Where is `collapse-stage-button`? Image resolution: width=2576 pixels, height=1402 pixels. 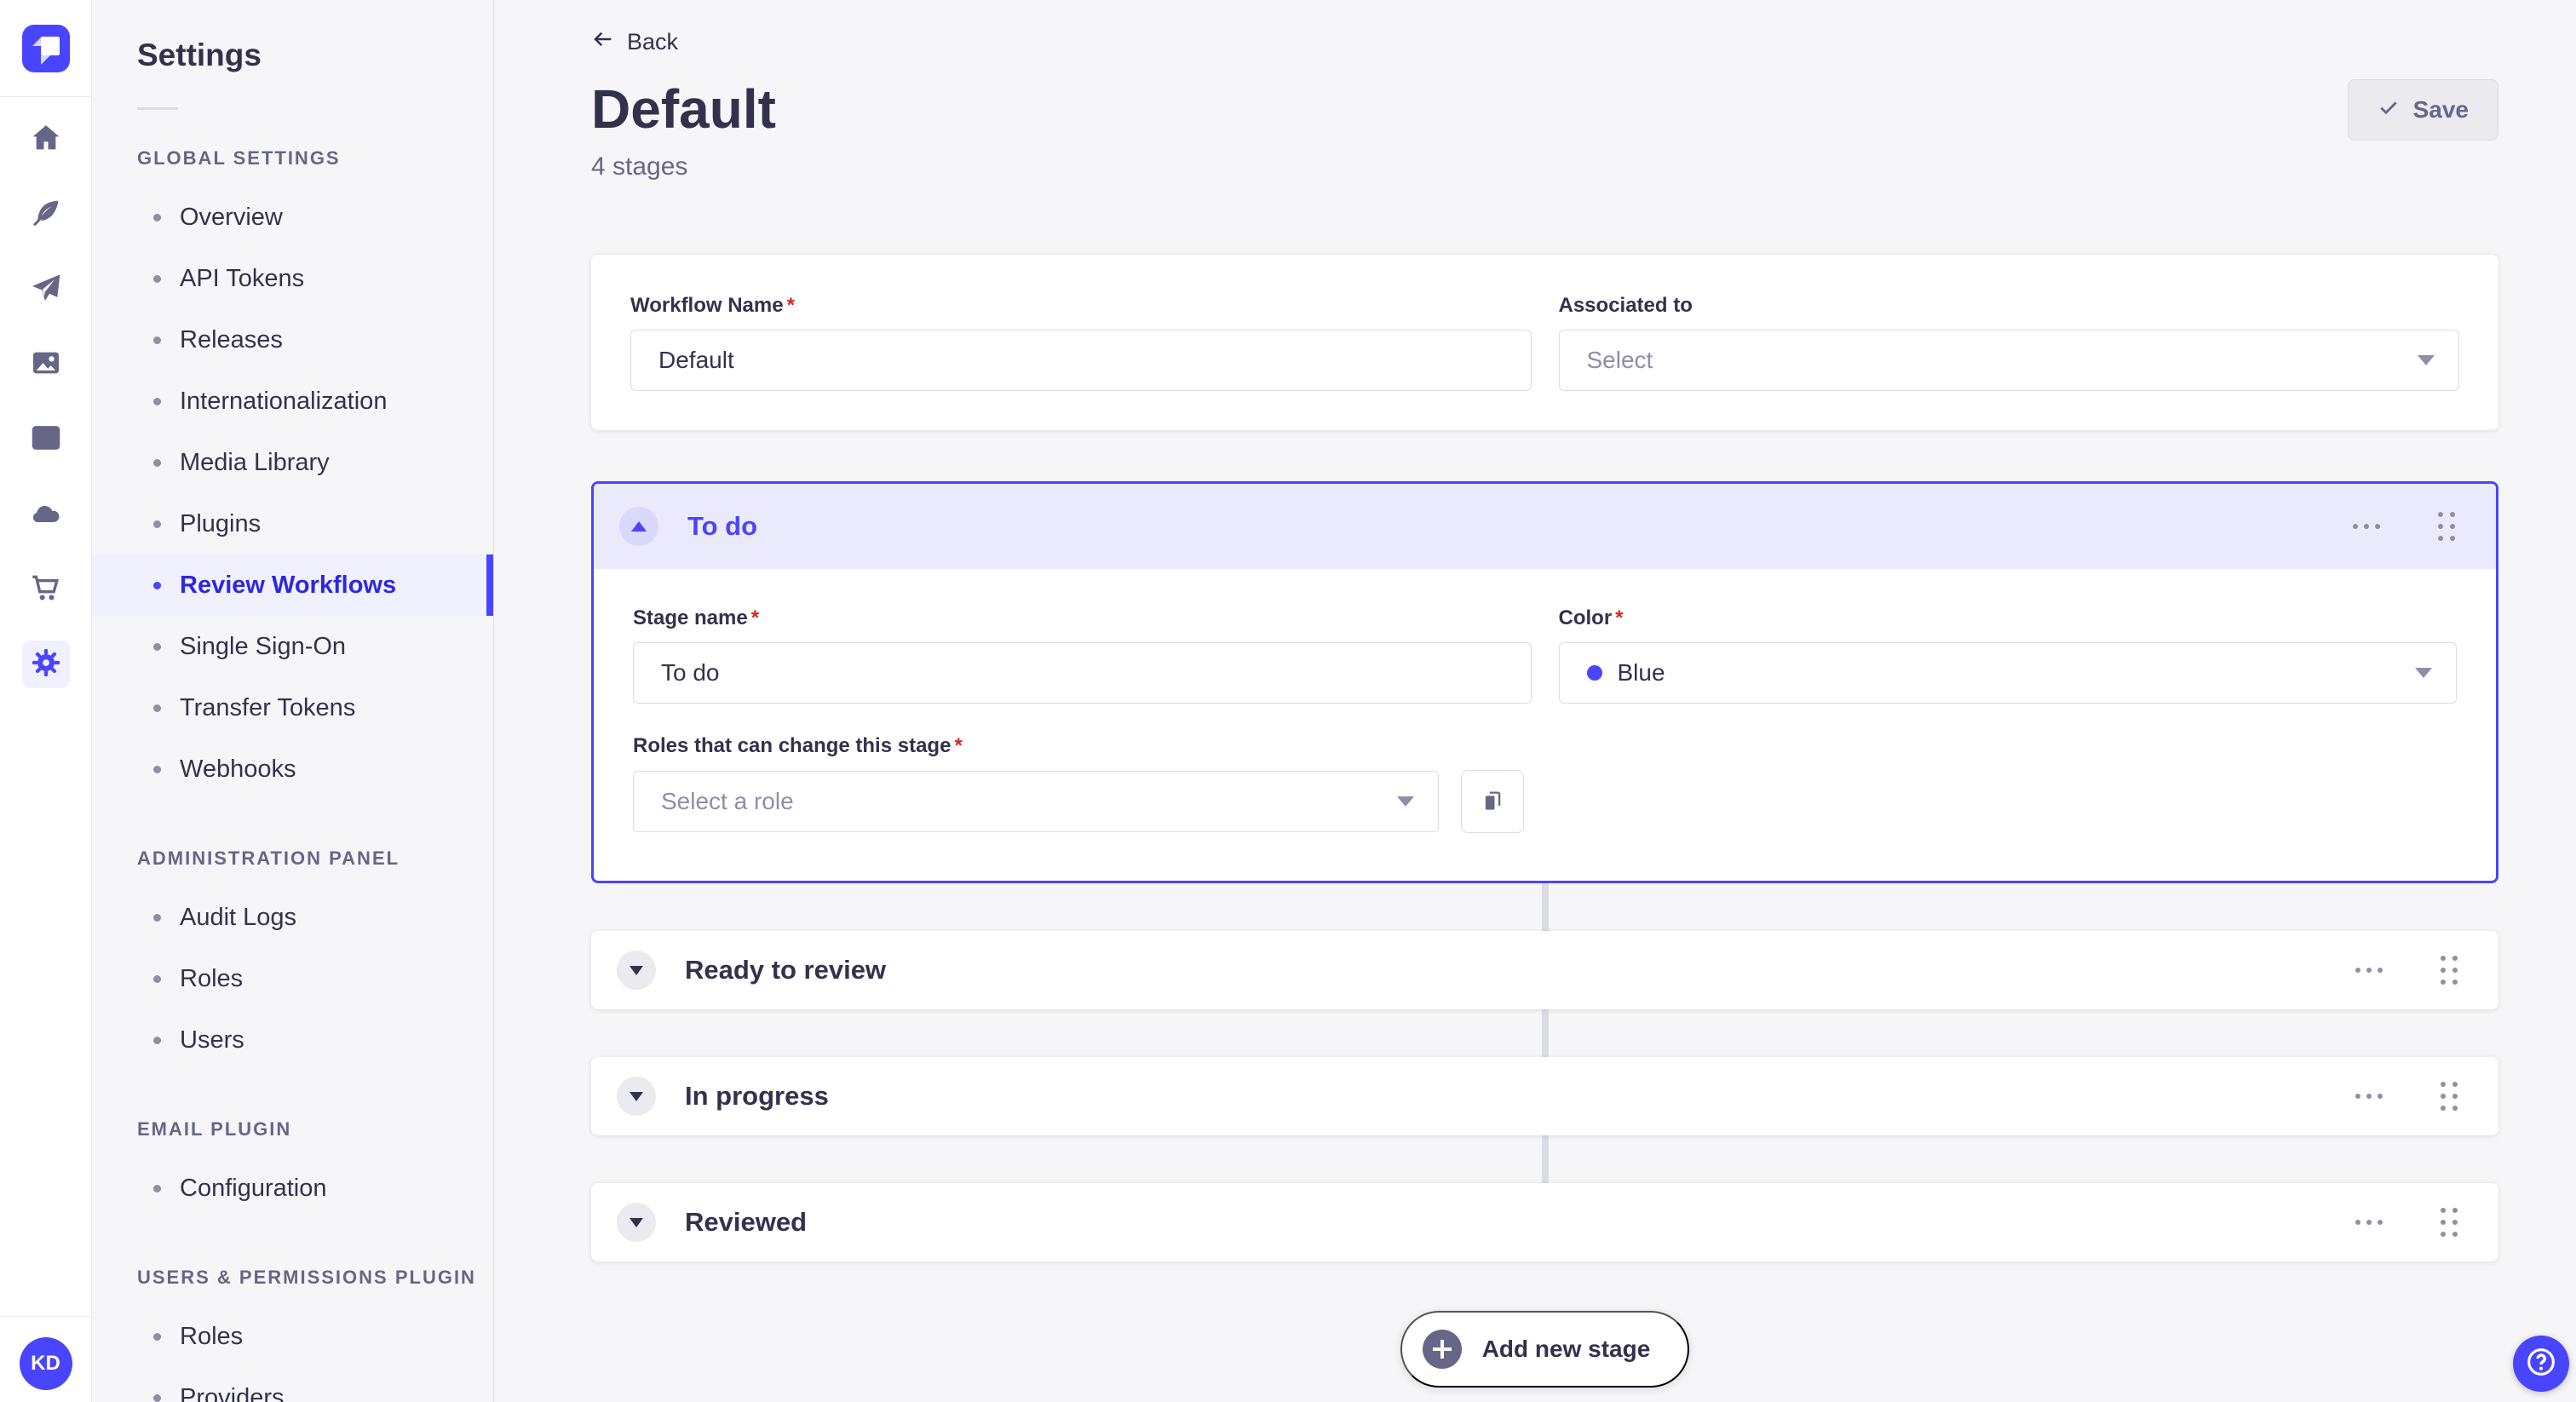 collapse-stage-button is located at coordinates (638, 526).